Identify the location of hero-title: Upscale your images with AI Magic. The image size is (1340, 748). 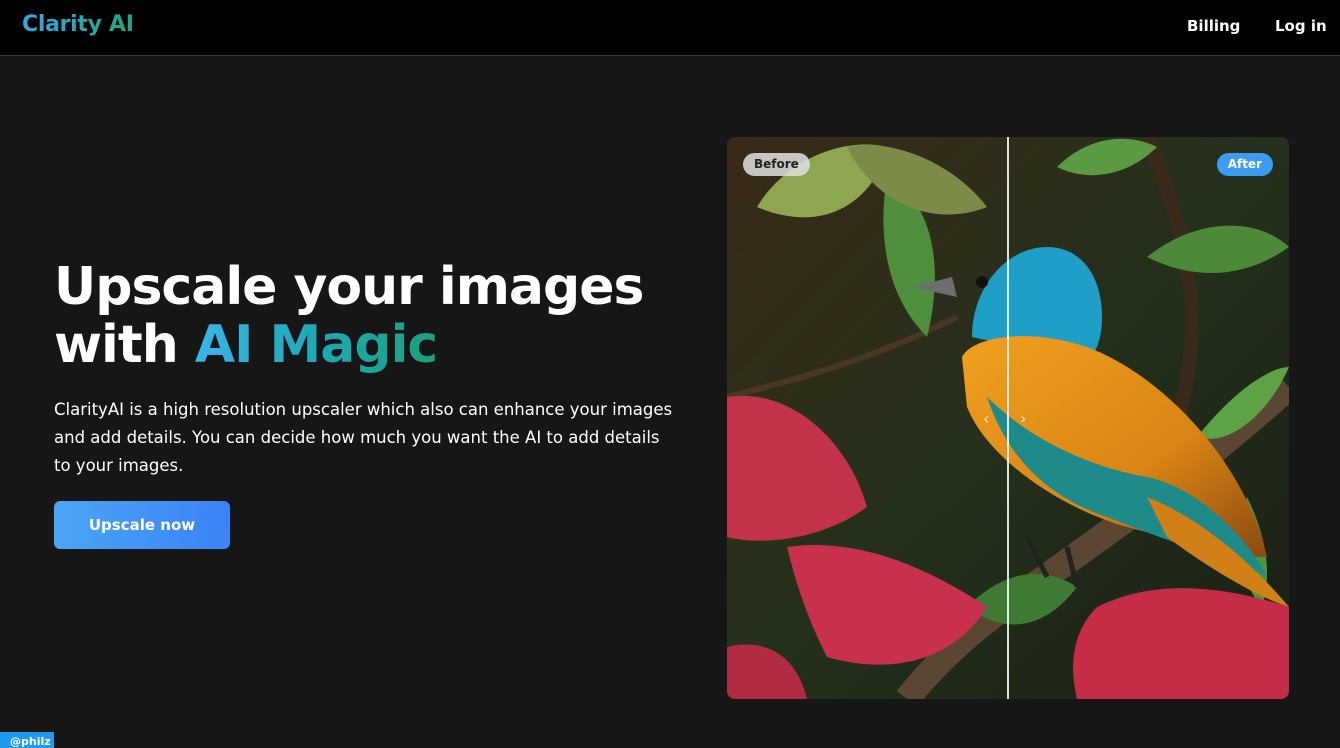
(349, 316).